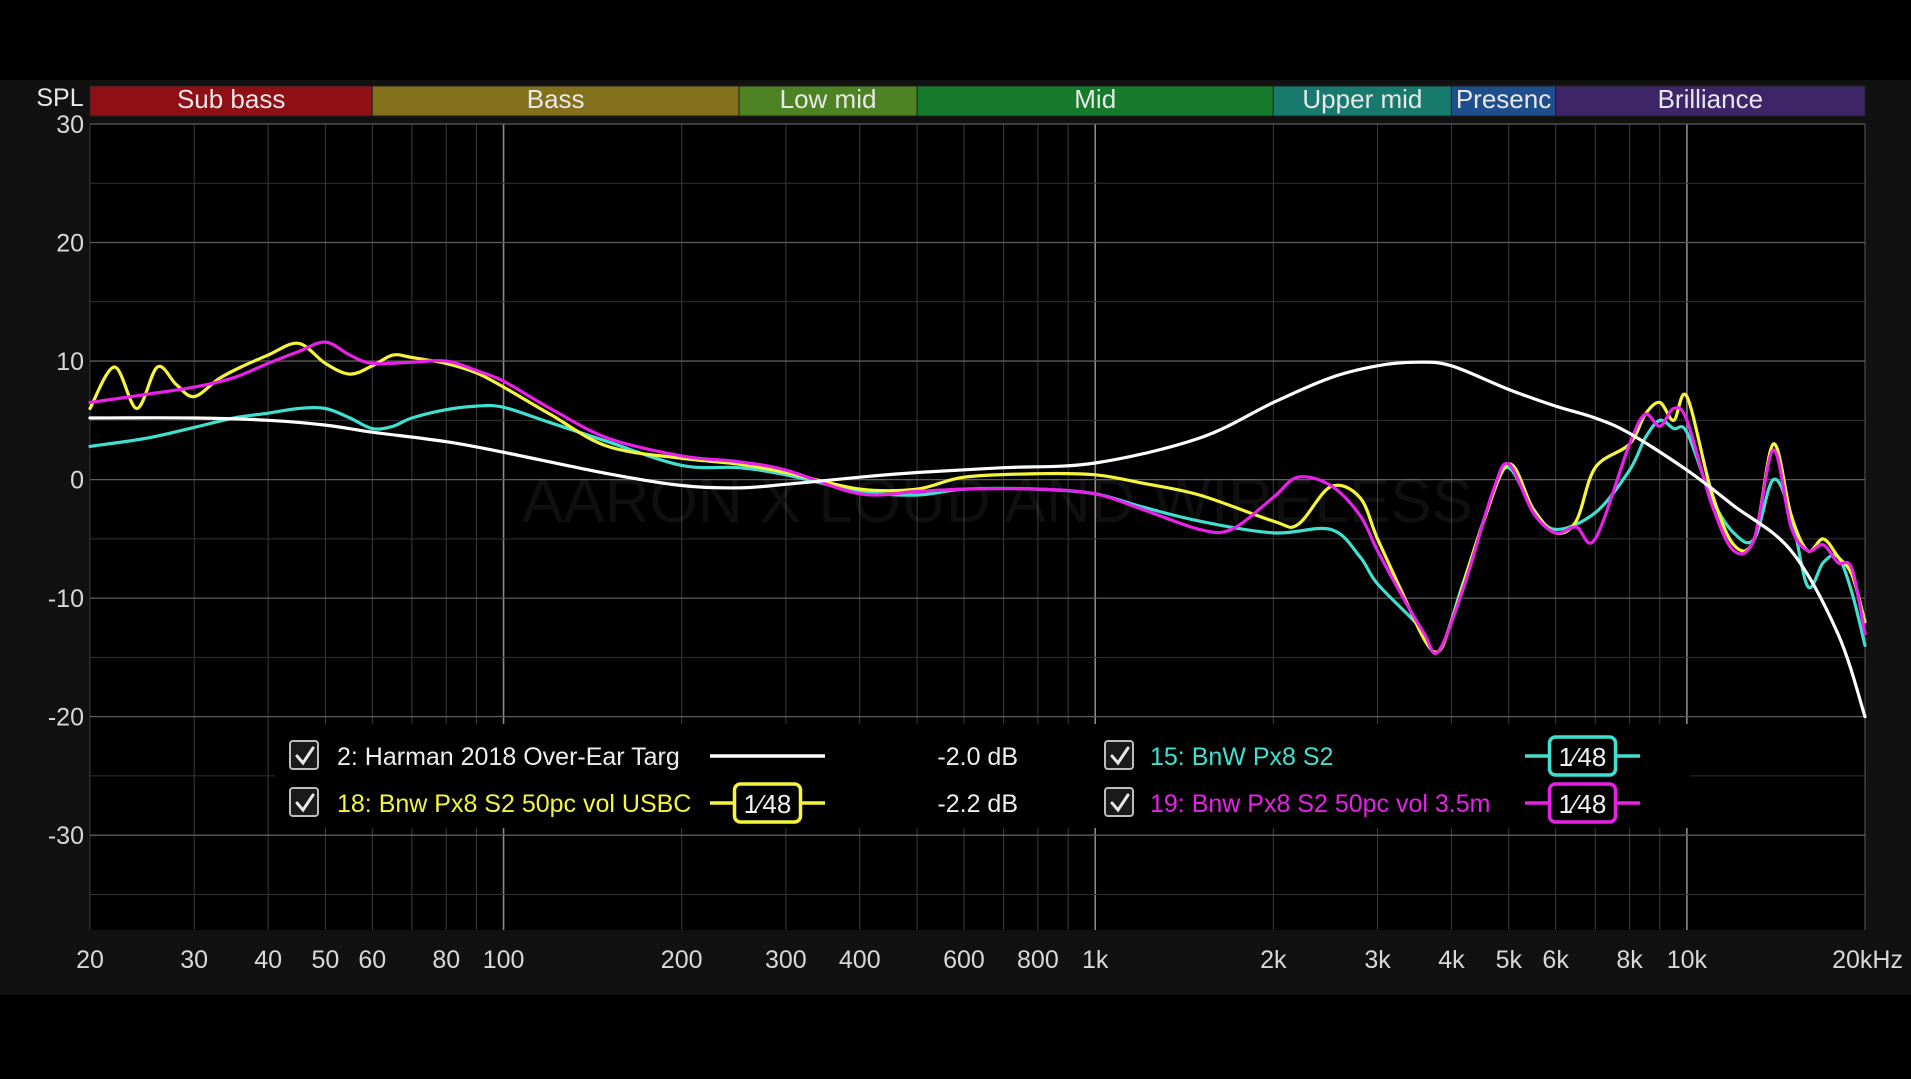 The image size is (1911, 1079). I want to click on legend-offset-value: -2.2 dB, so click(977, 804).